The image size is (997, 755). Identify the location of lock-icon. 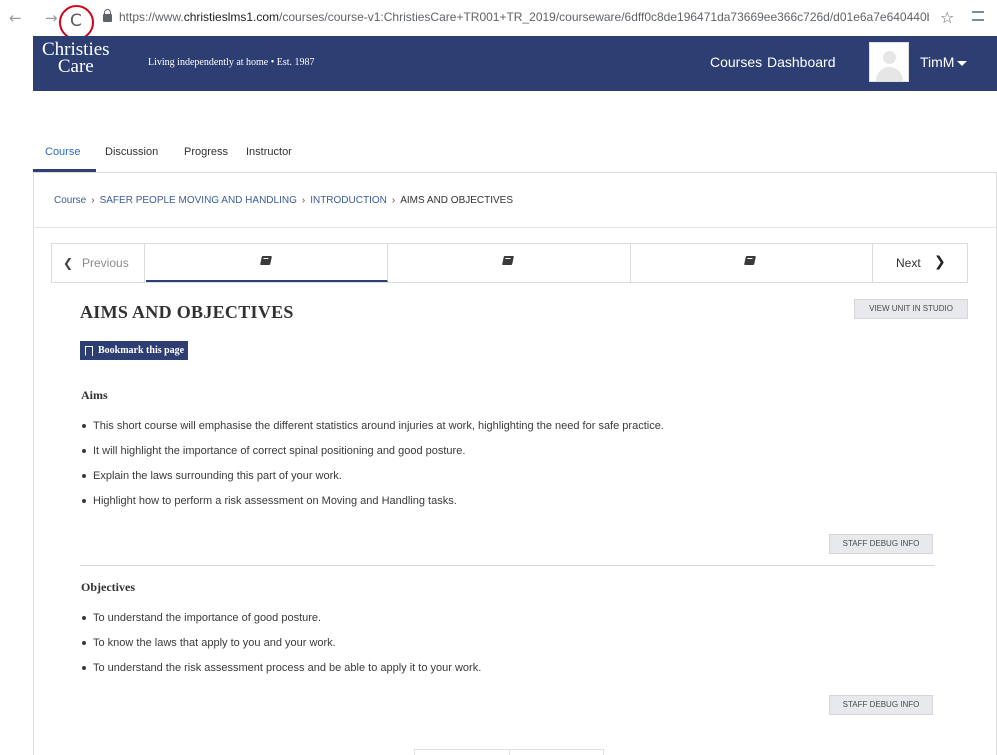
(107, 15).